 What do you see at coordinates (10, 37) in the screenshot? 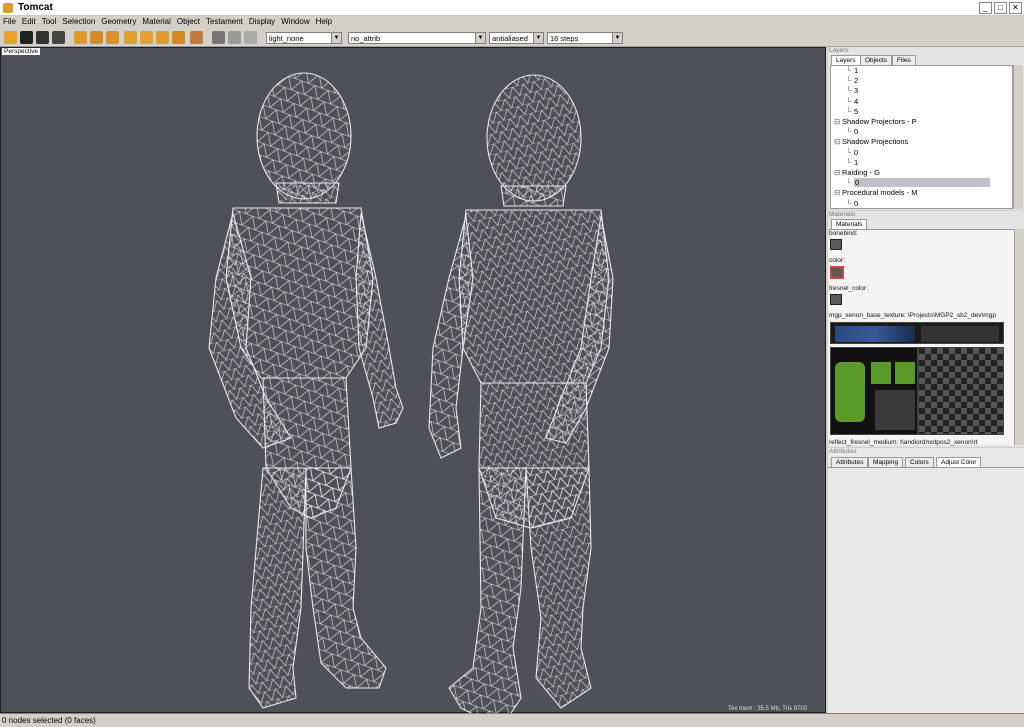
I see `cube-orange-icon` at bounding box center [10, 37].